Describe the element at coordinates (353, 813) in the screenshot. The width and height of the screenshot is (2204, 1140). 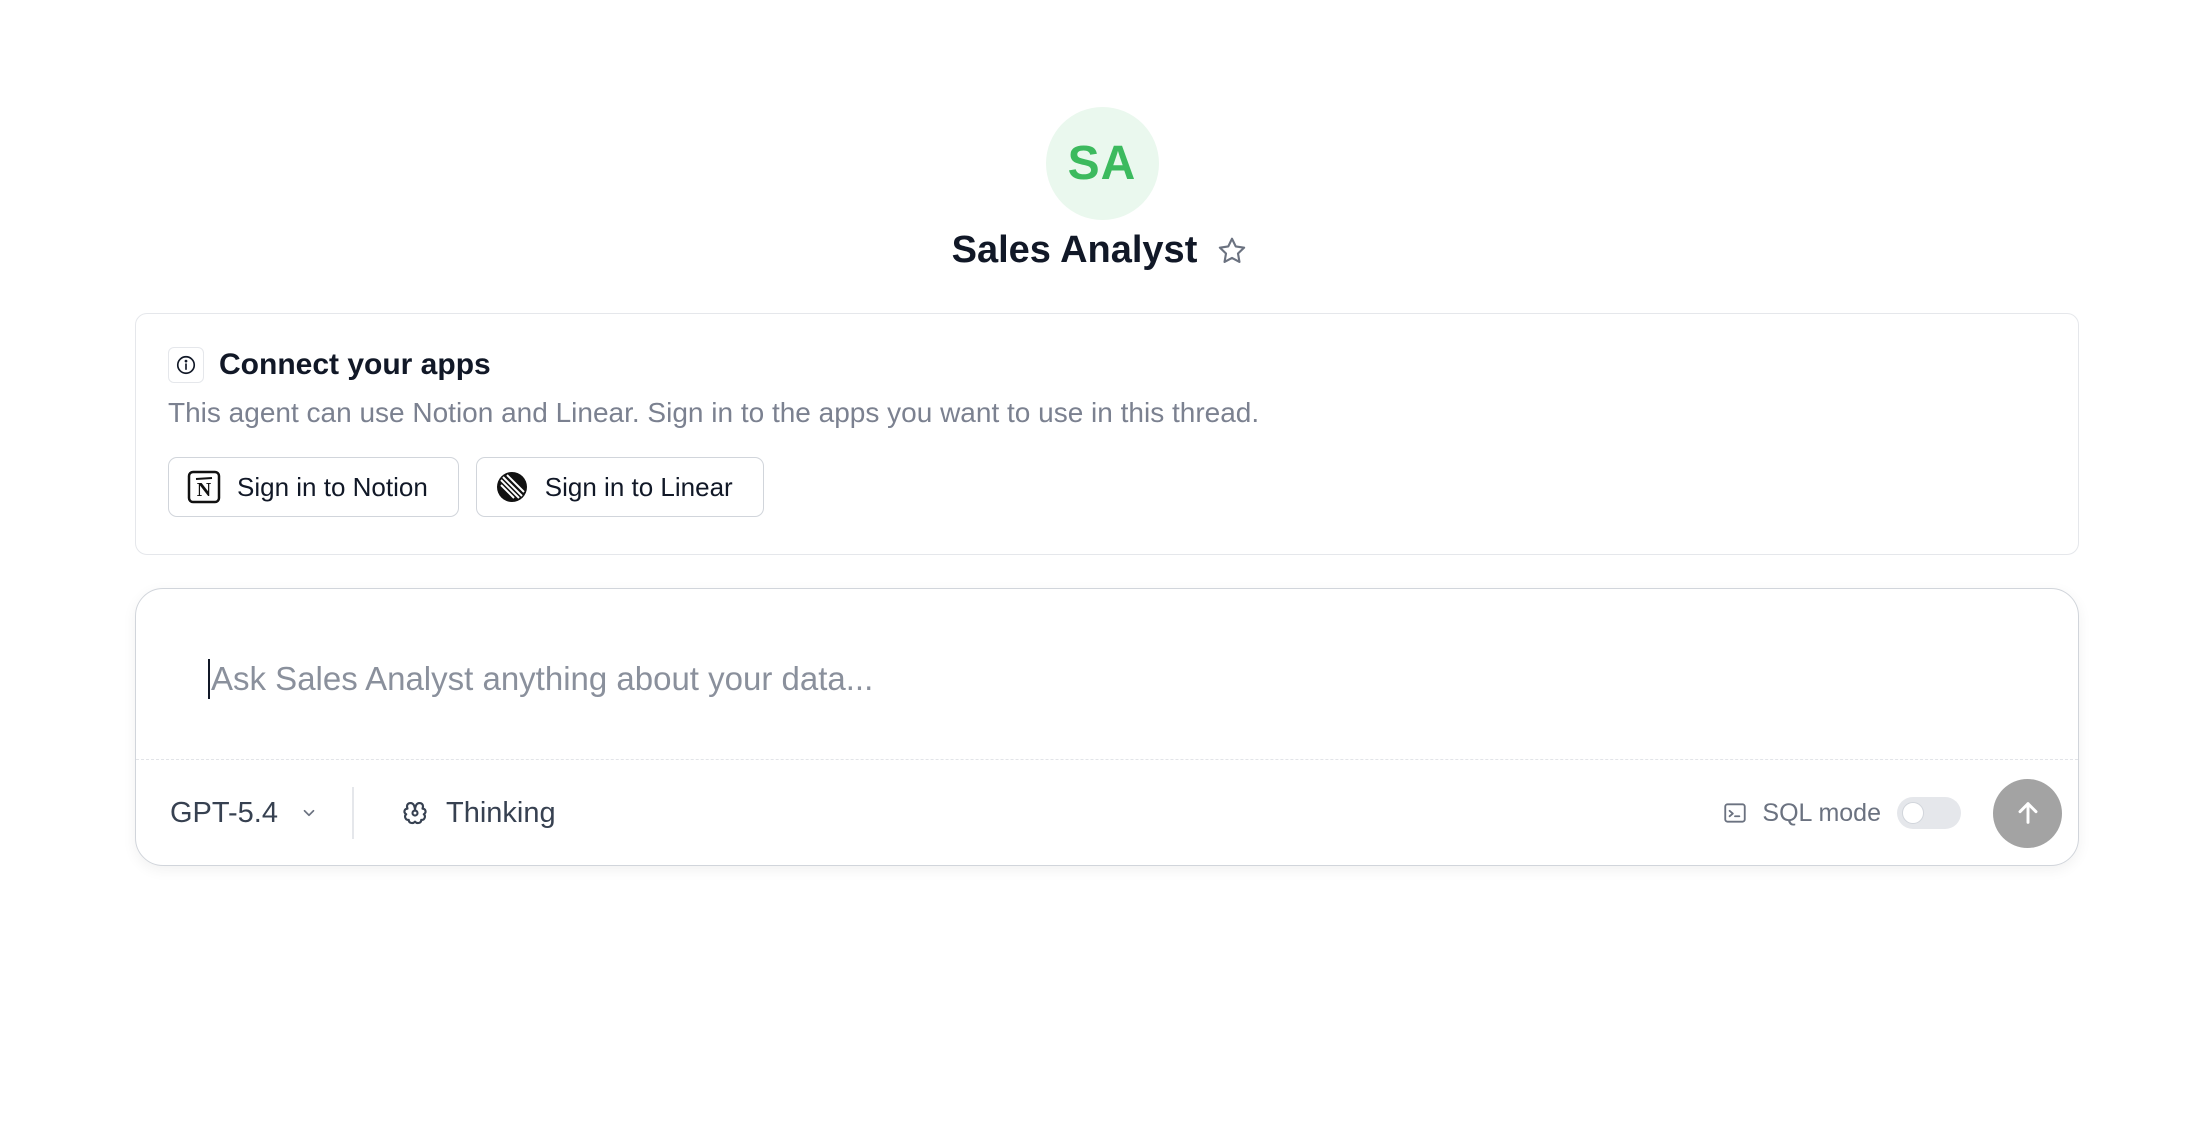
I see `toolbar-divider` at that location.